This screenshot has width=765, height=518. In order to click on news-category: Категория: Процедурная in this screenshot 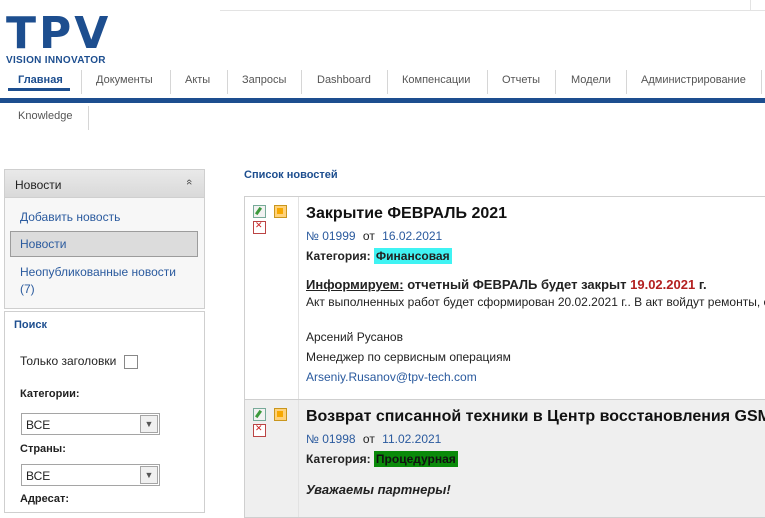, I will do `click(535, 459)`.